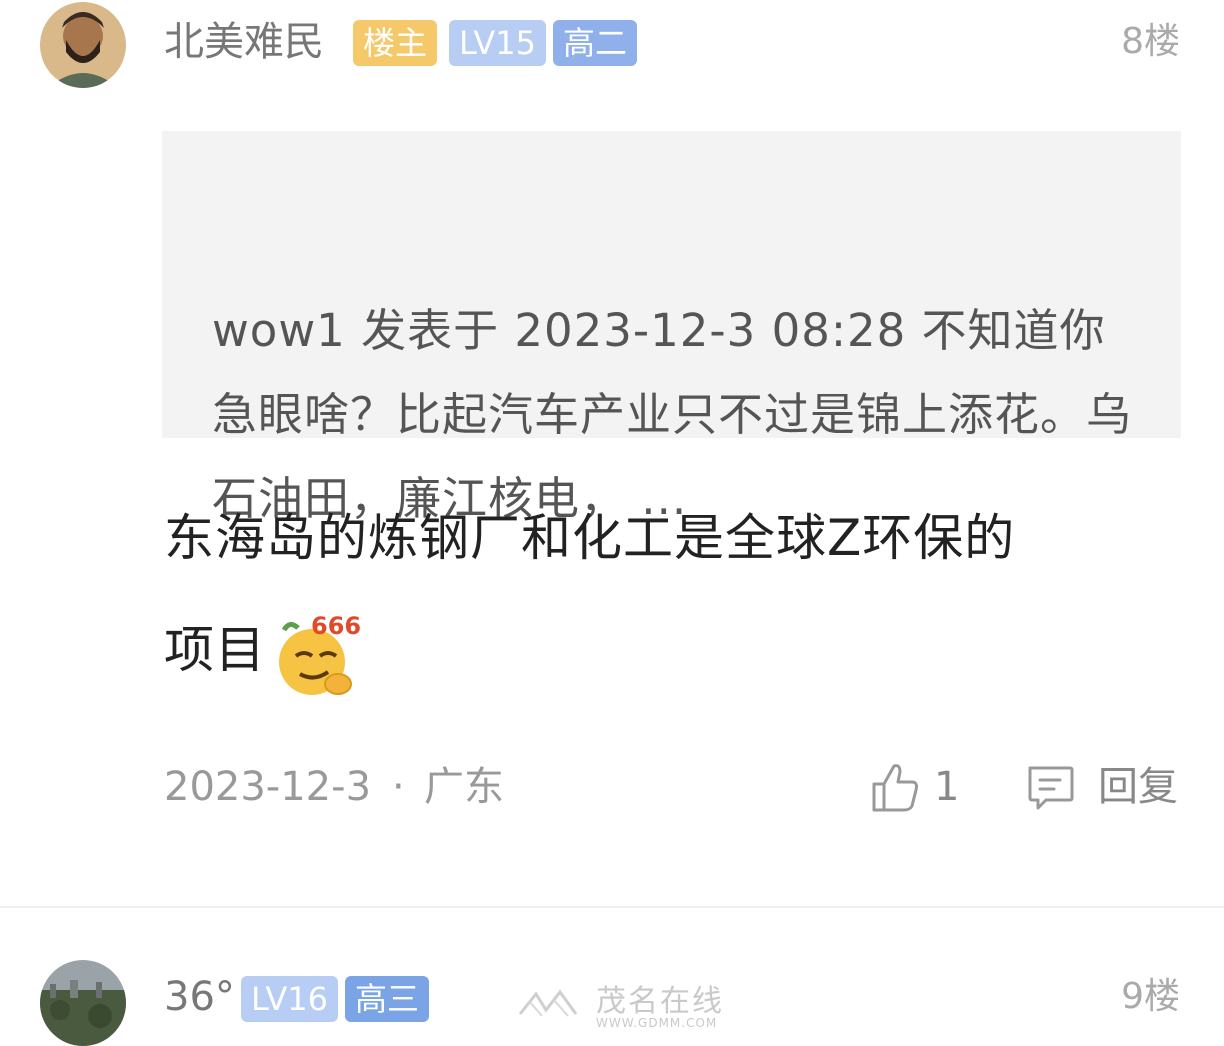  Describe the element at coordinates (590, 538) in the screenshot. I see `post-body-line: 东海岛的炼钢厂和化工是全球Z环保的` at that location.